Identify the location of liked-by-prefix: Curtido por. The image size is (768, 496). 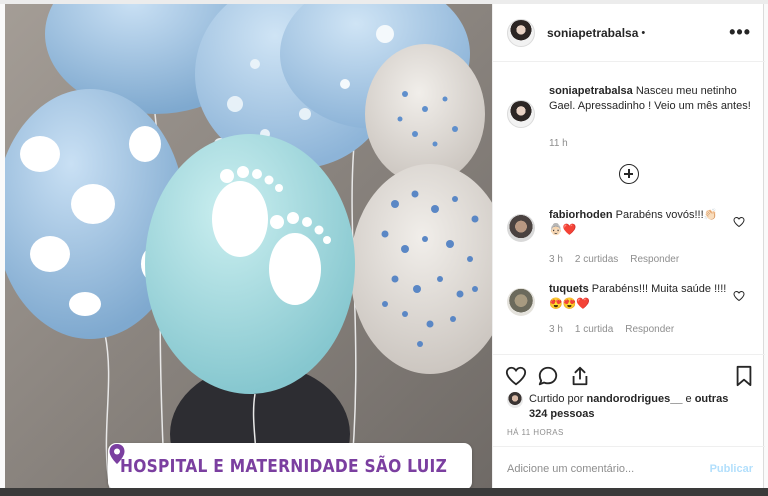
(558, 399).